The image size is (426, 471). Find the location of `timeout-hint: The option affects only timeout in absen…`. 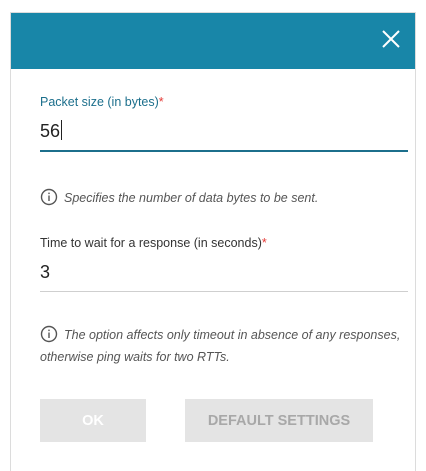

timeout-hint: The option affects only timeout in absen… is located at coordinates (225, 346).